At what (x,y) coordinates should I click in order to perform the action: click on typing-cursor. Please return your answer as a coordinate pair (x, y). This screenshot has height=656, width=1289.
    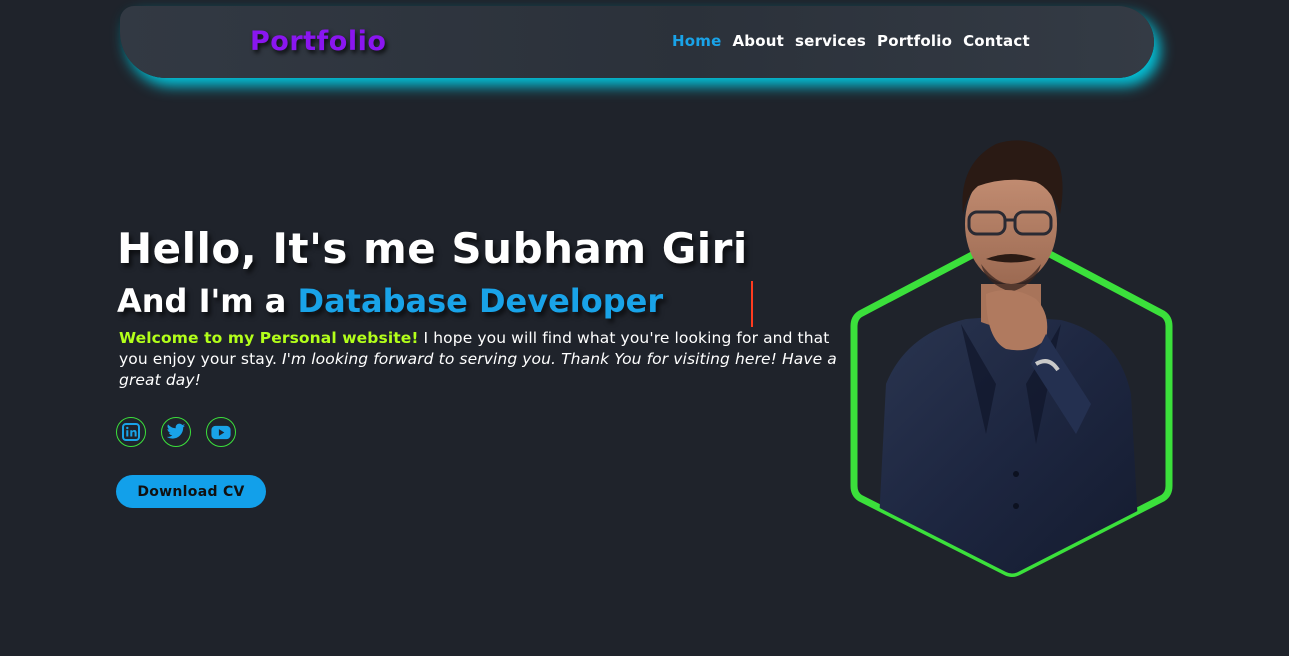
    Looking at the image, I should click on (752, 304).